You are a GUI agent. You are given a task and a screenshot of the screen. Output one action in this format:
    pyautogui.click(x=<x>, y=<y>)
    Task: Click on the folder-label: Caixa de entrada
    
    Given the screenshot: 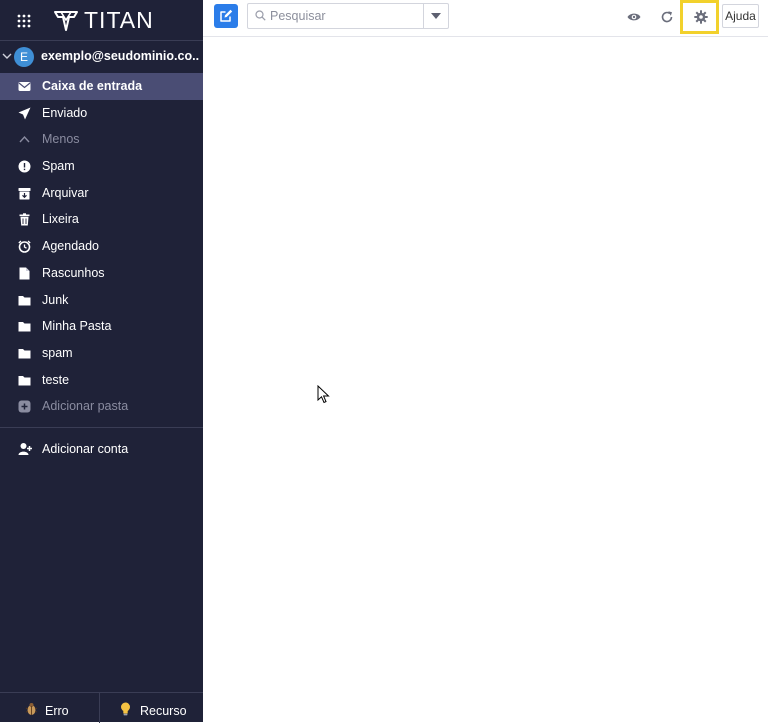 What is the action you would take?
    pyautogui.click(x=92, y=86)
    